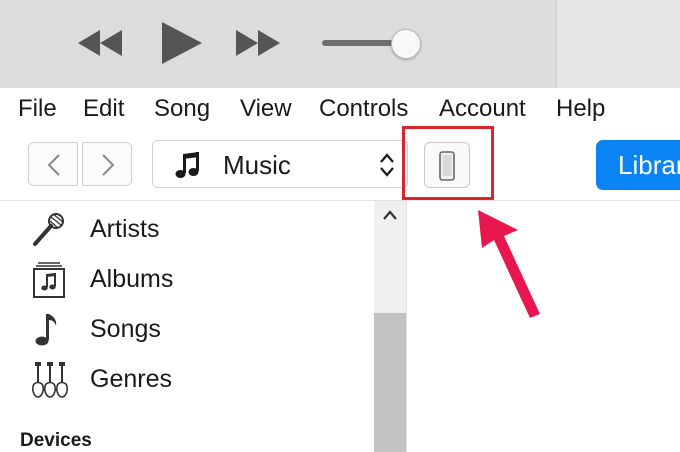 This screenshot has height=452, width=680. I want to click on menu-account: Account, so click(482, 109).